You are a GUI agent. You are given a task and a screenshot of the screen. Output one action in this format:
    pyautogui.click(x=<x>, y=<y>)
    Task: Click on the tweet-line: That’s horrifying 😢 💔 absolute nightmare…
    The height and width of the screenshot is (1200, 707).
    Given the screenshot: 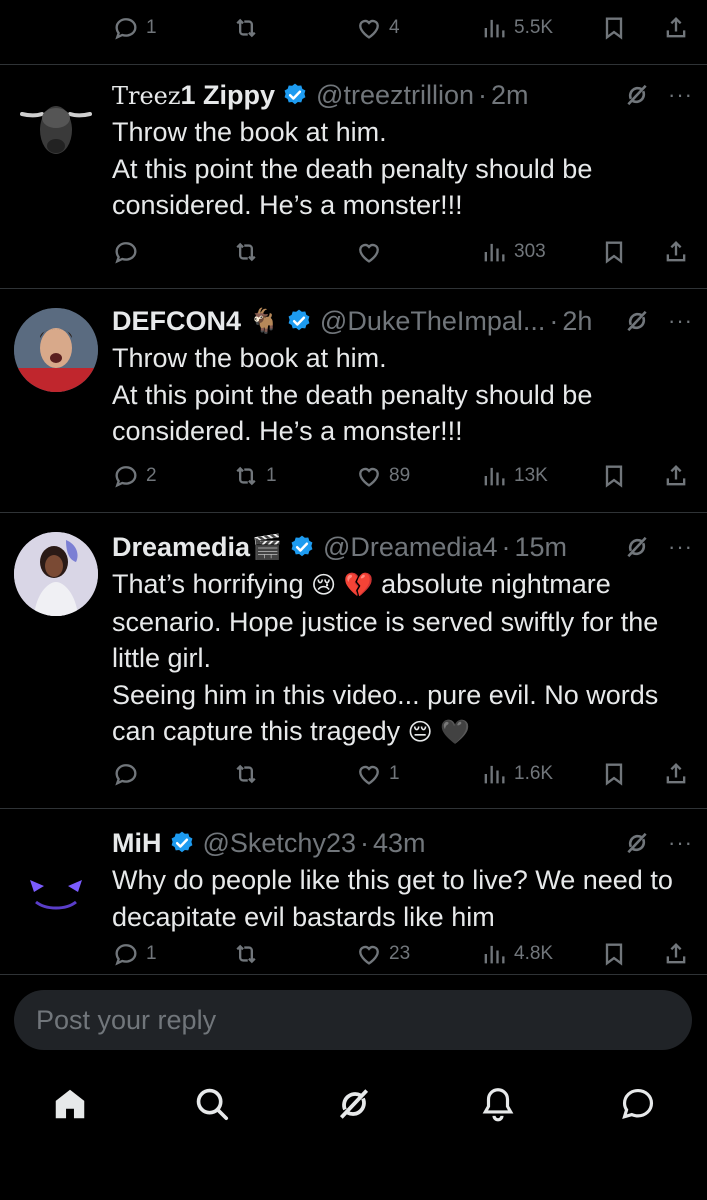 What is the action you would take?
    pyautogui.click(x=402, y=621)
    